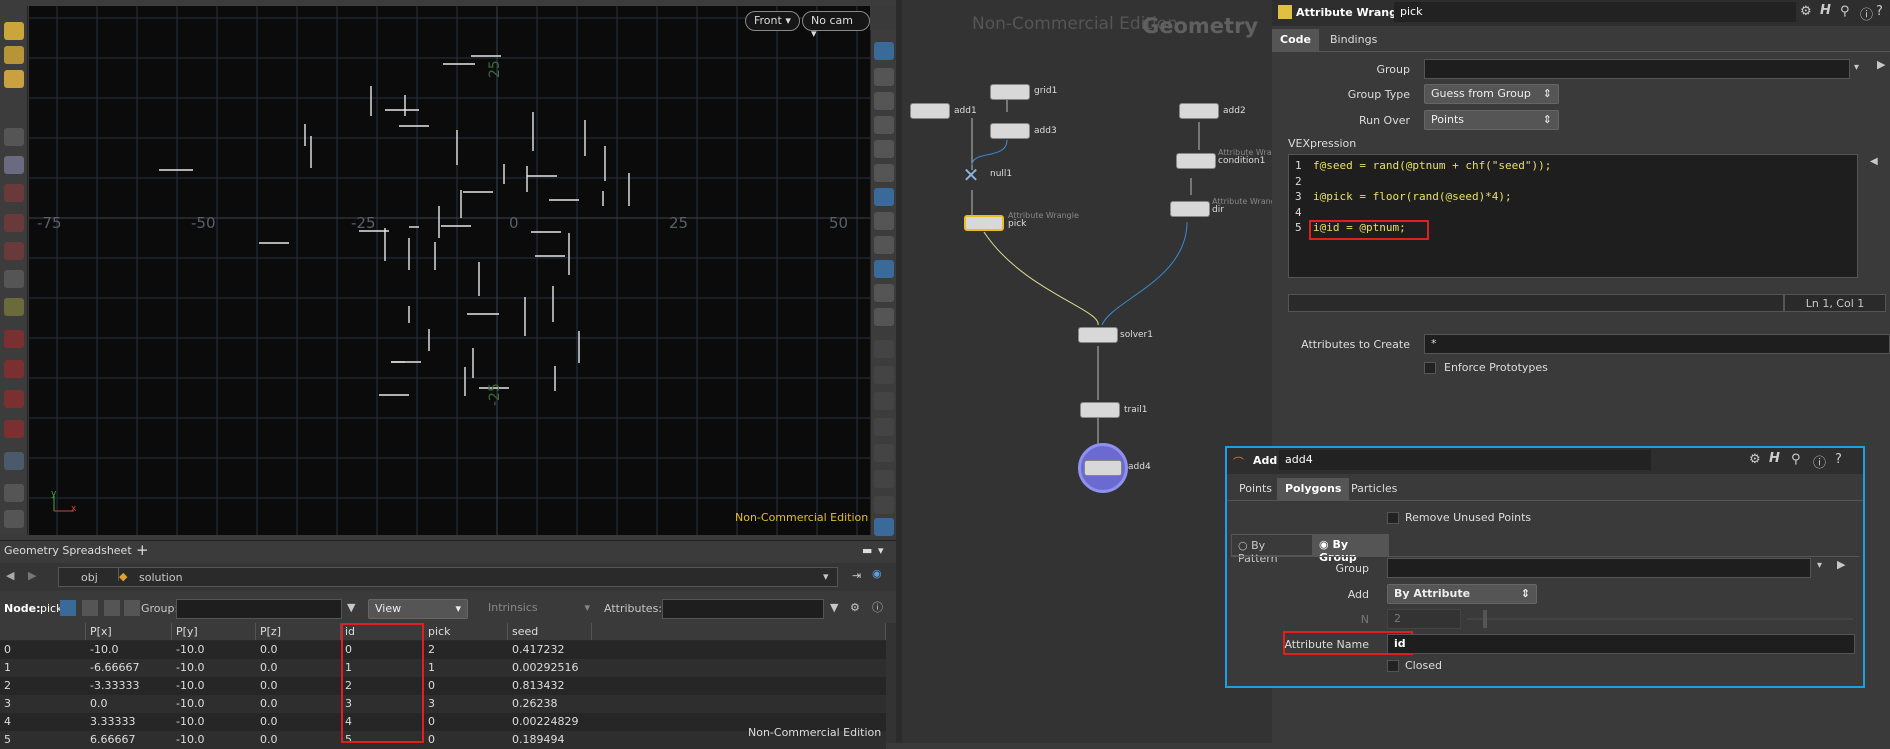 Image resolution: width=1890 pixels, height=749 pixels. Describe the element at coordinates (884, 349) in the screenshot. I see `point-display-icon` at that location.